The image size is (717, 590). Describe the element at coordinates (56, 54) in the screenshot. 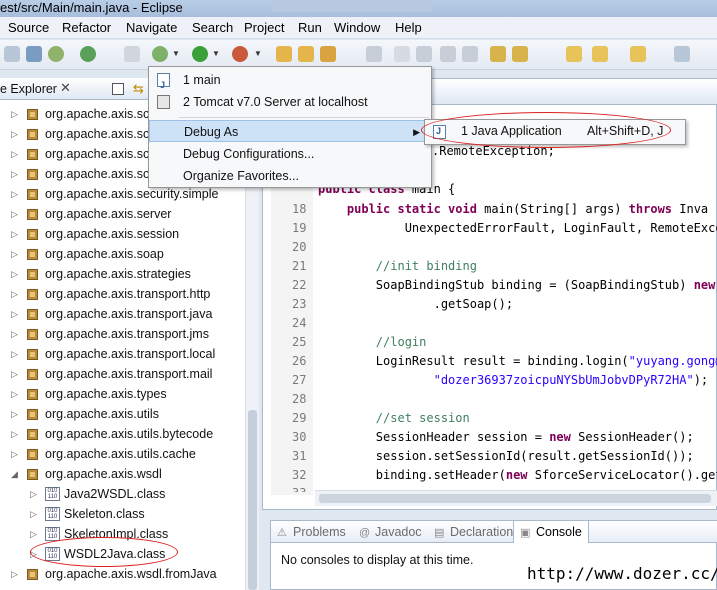

I see `refresh-icon` at that location.